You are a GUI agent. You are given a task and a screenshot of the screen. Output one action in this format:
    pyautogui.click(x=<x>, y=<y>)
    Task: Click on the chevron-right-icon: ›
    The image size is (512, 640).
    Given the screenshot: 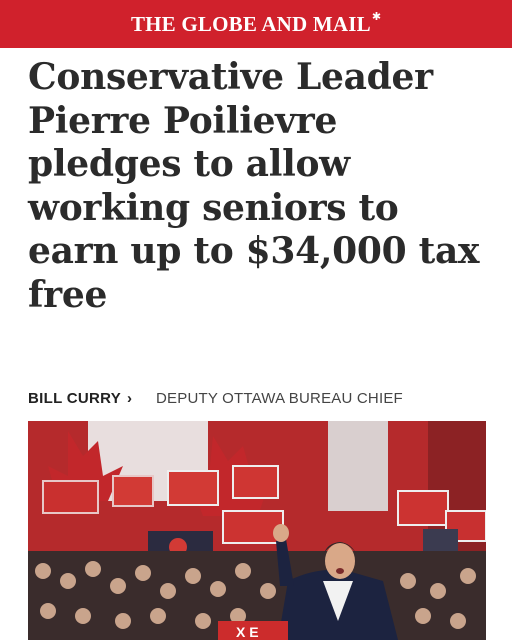 What is the action you would take?
    pyautogui.click(x=129, y=398)
    